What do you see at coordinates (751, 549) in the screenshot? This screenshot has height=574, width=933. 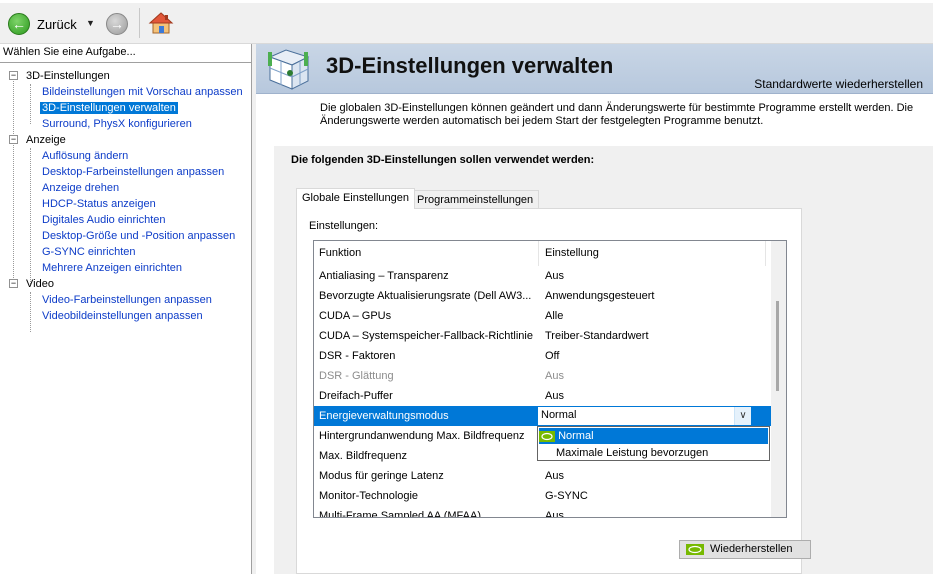 I see `restore-button-label: Wiederherstellen` at bounding box center [751, 549].